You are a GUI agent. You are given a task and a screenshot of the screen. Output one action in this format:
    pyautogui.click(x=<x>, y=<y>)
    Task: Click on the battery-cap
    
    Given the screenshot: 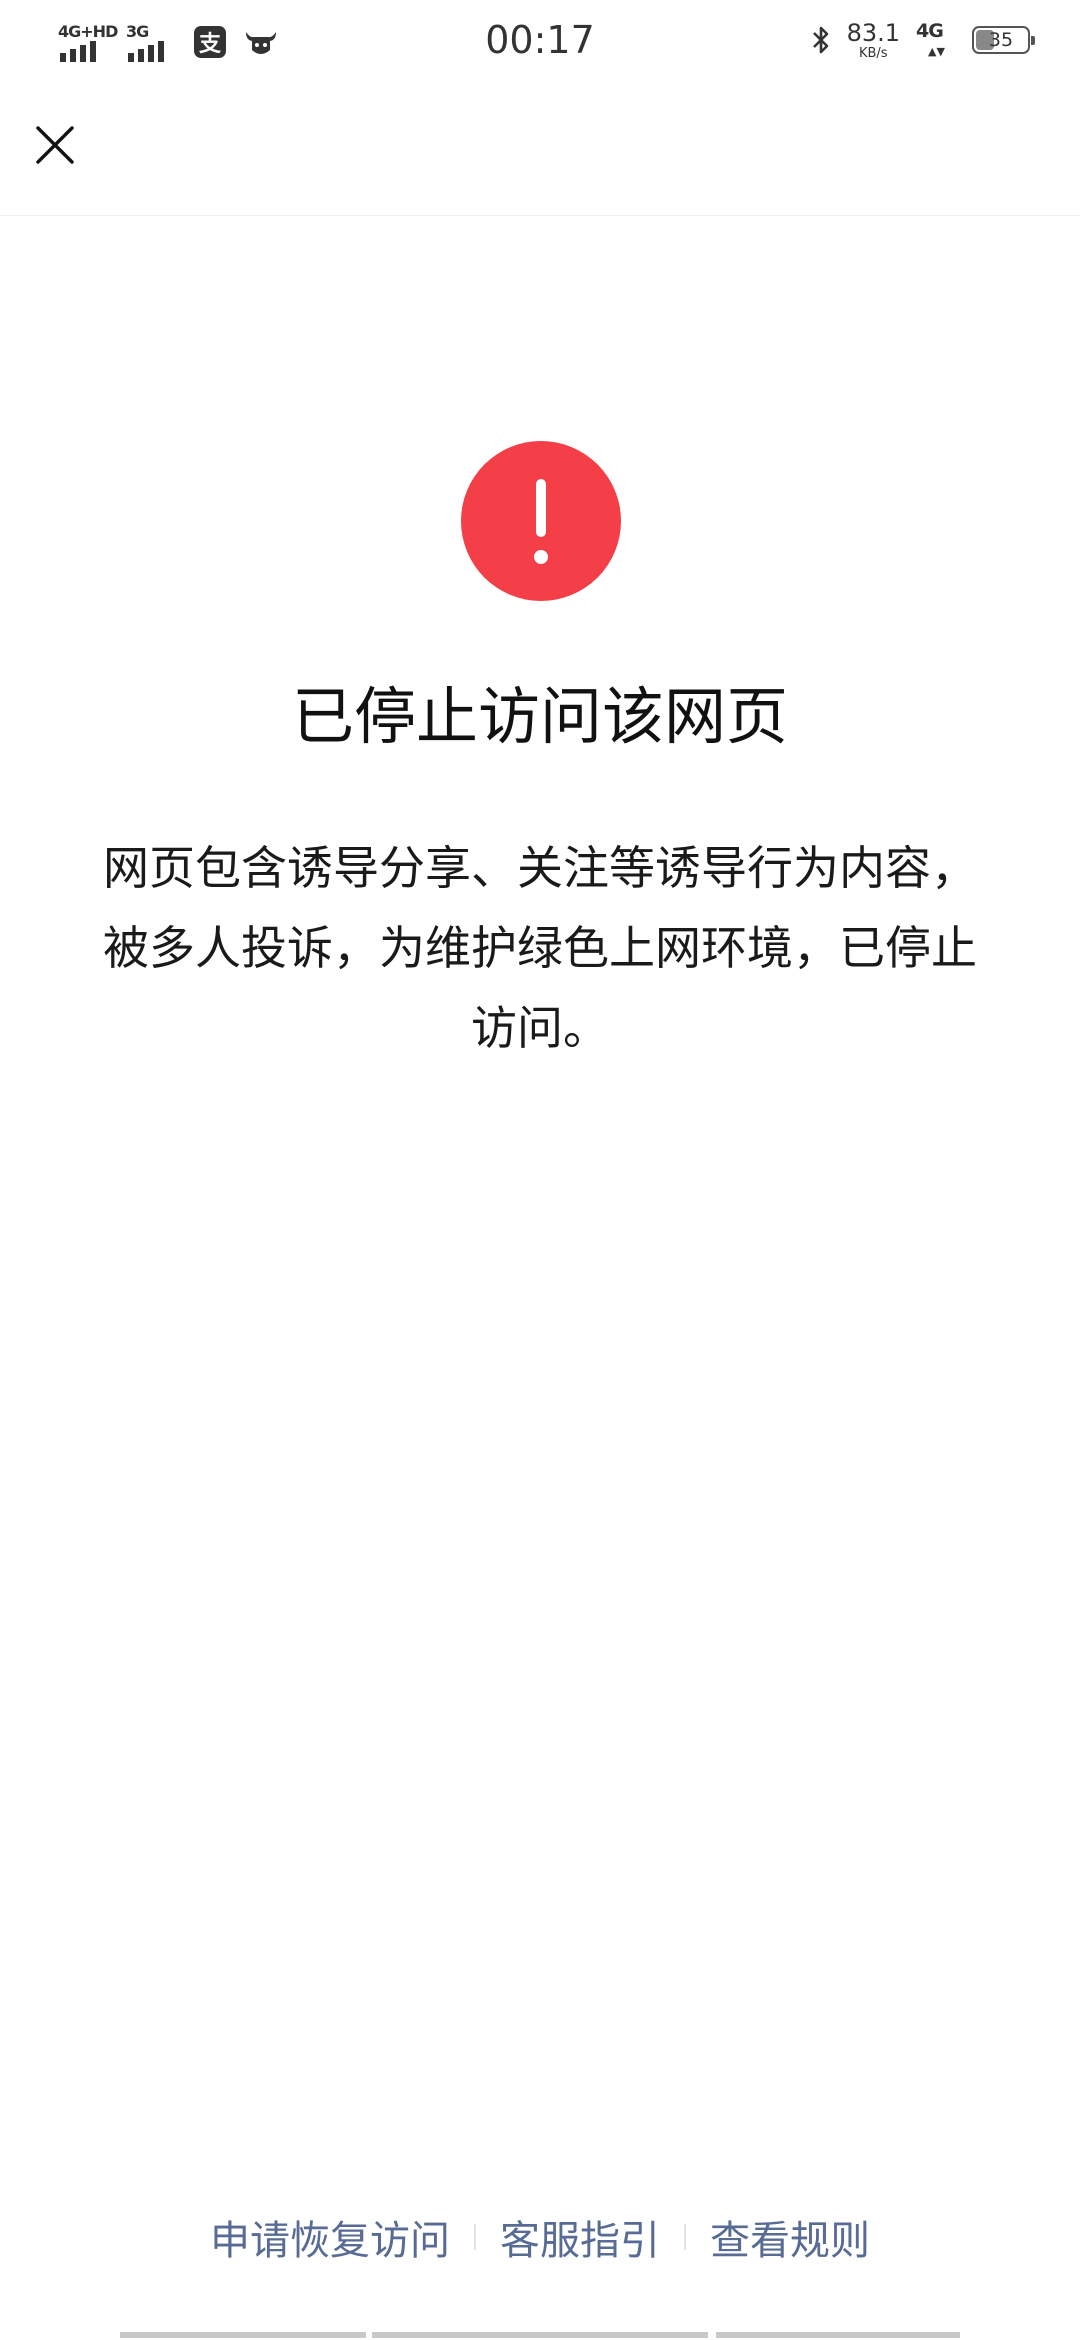 What is the action you would take?
    pyautogui.click(x=1033, y=40)
    